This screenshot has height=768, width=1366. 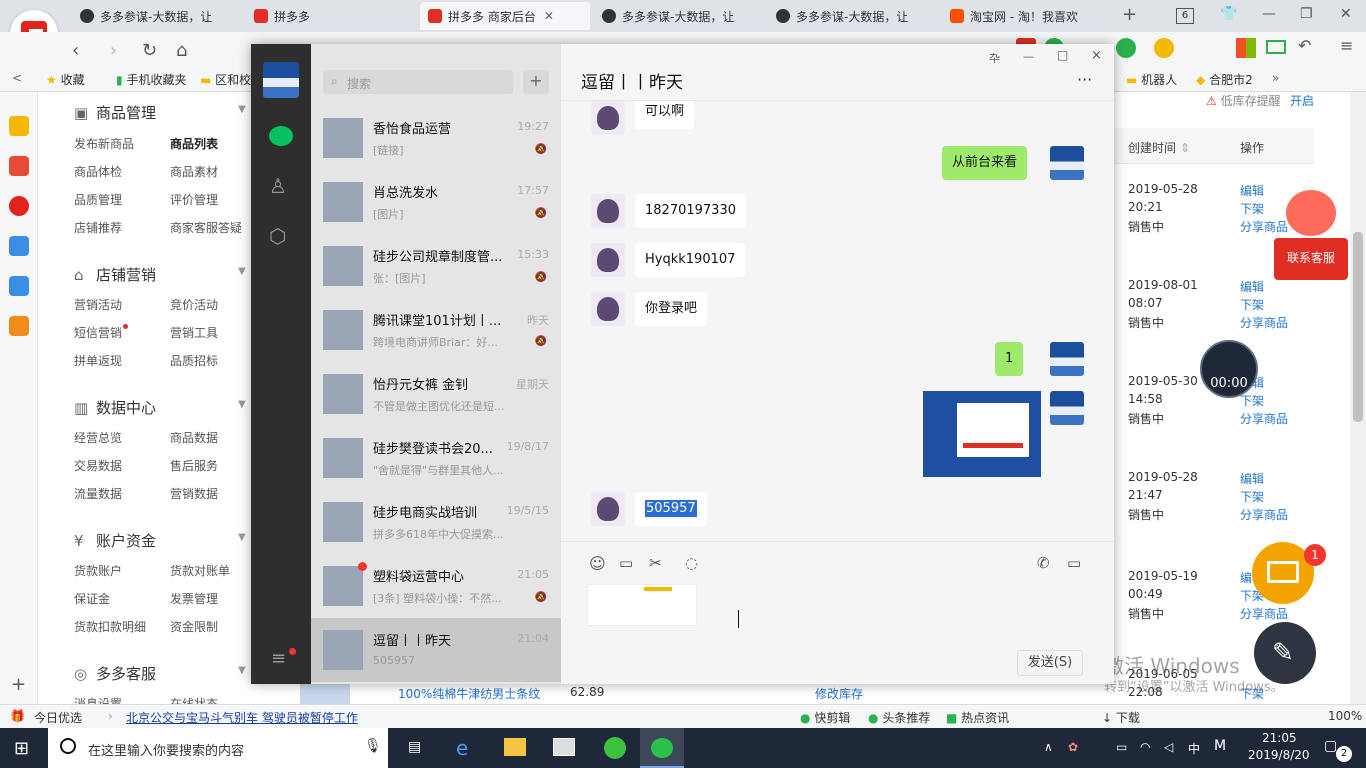 What do you see at coordinates (104, 143) in the screenshot?
I see `menu-item: 发布新商品` at bounding box center [104, 143].